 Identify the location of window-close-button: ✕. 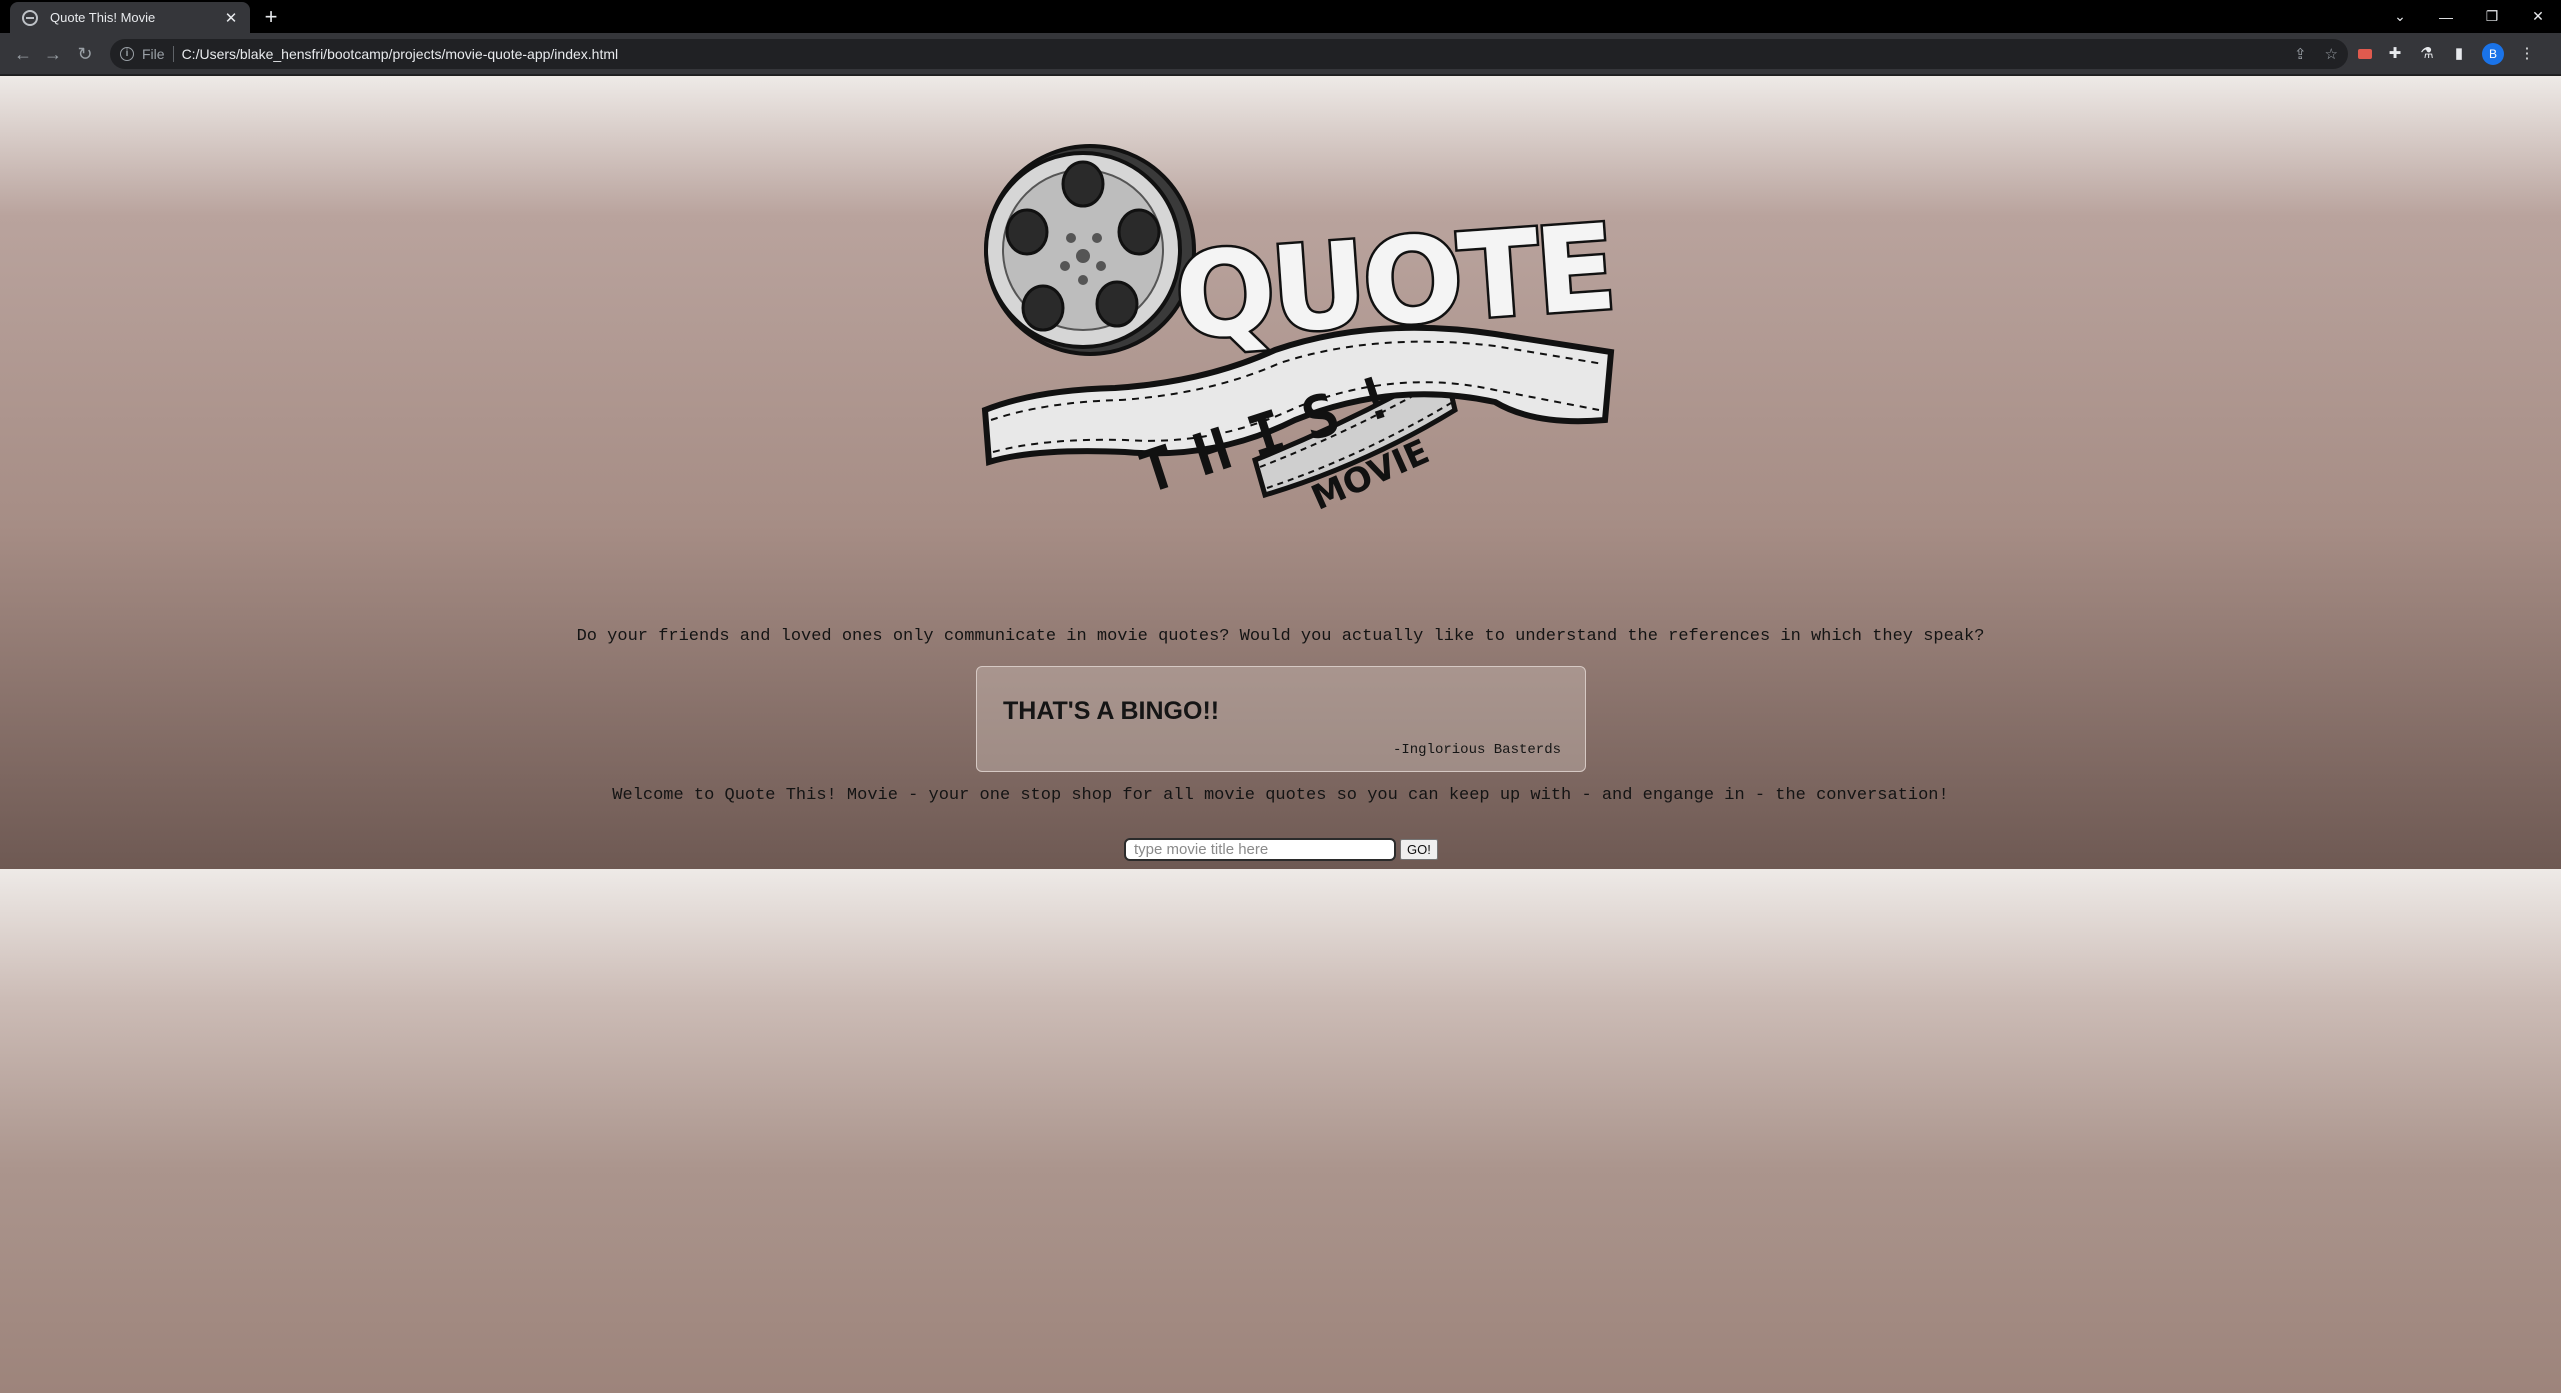
(2538, 16).